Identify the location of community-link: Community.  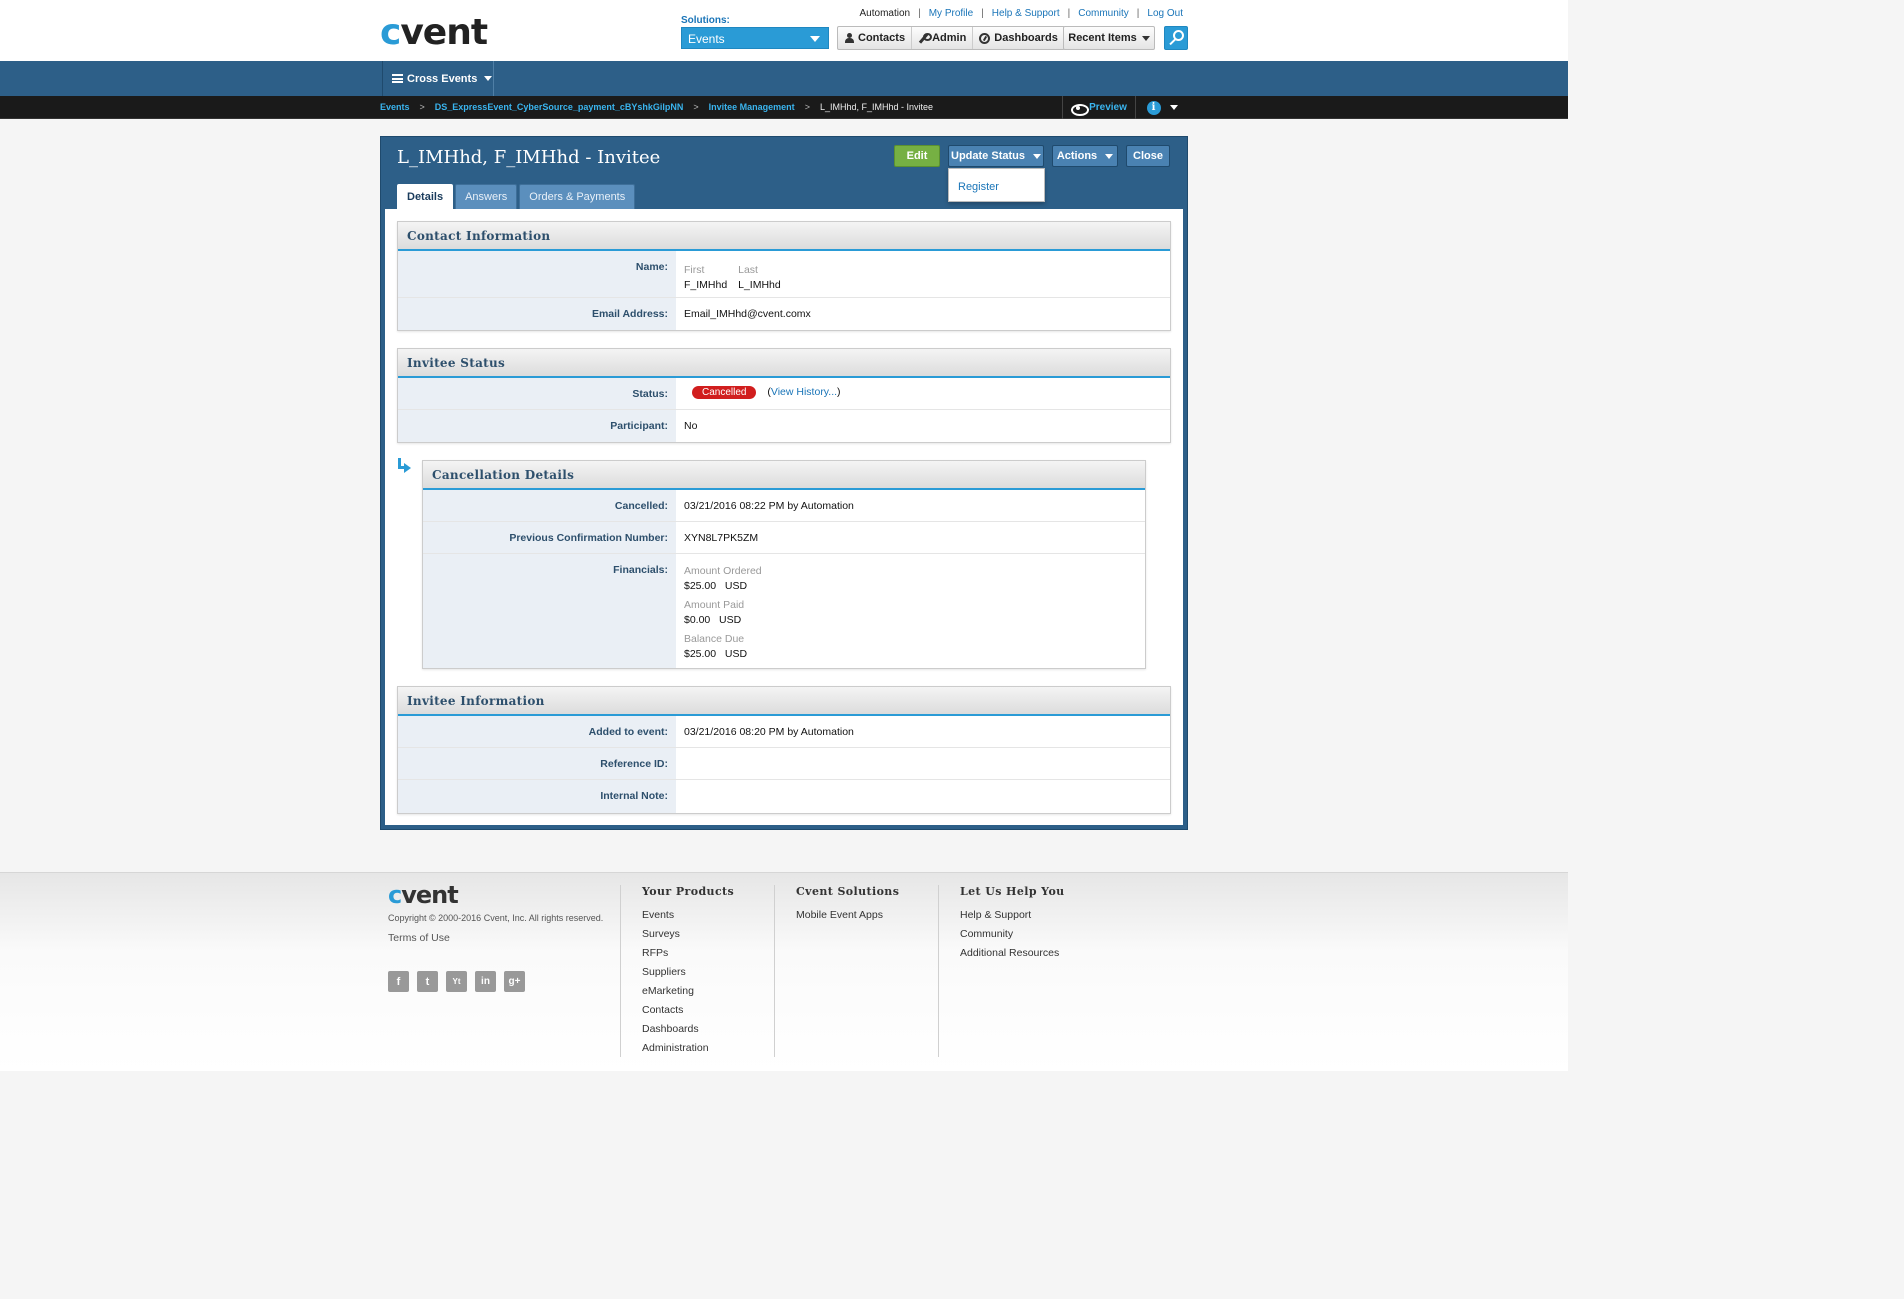
(1103, 13).